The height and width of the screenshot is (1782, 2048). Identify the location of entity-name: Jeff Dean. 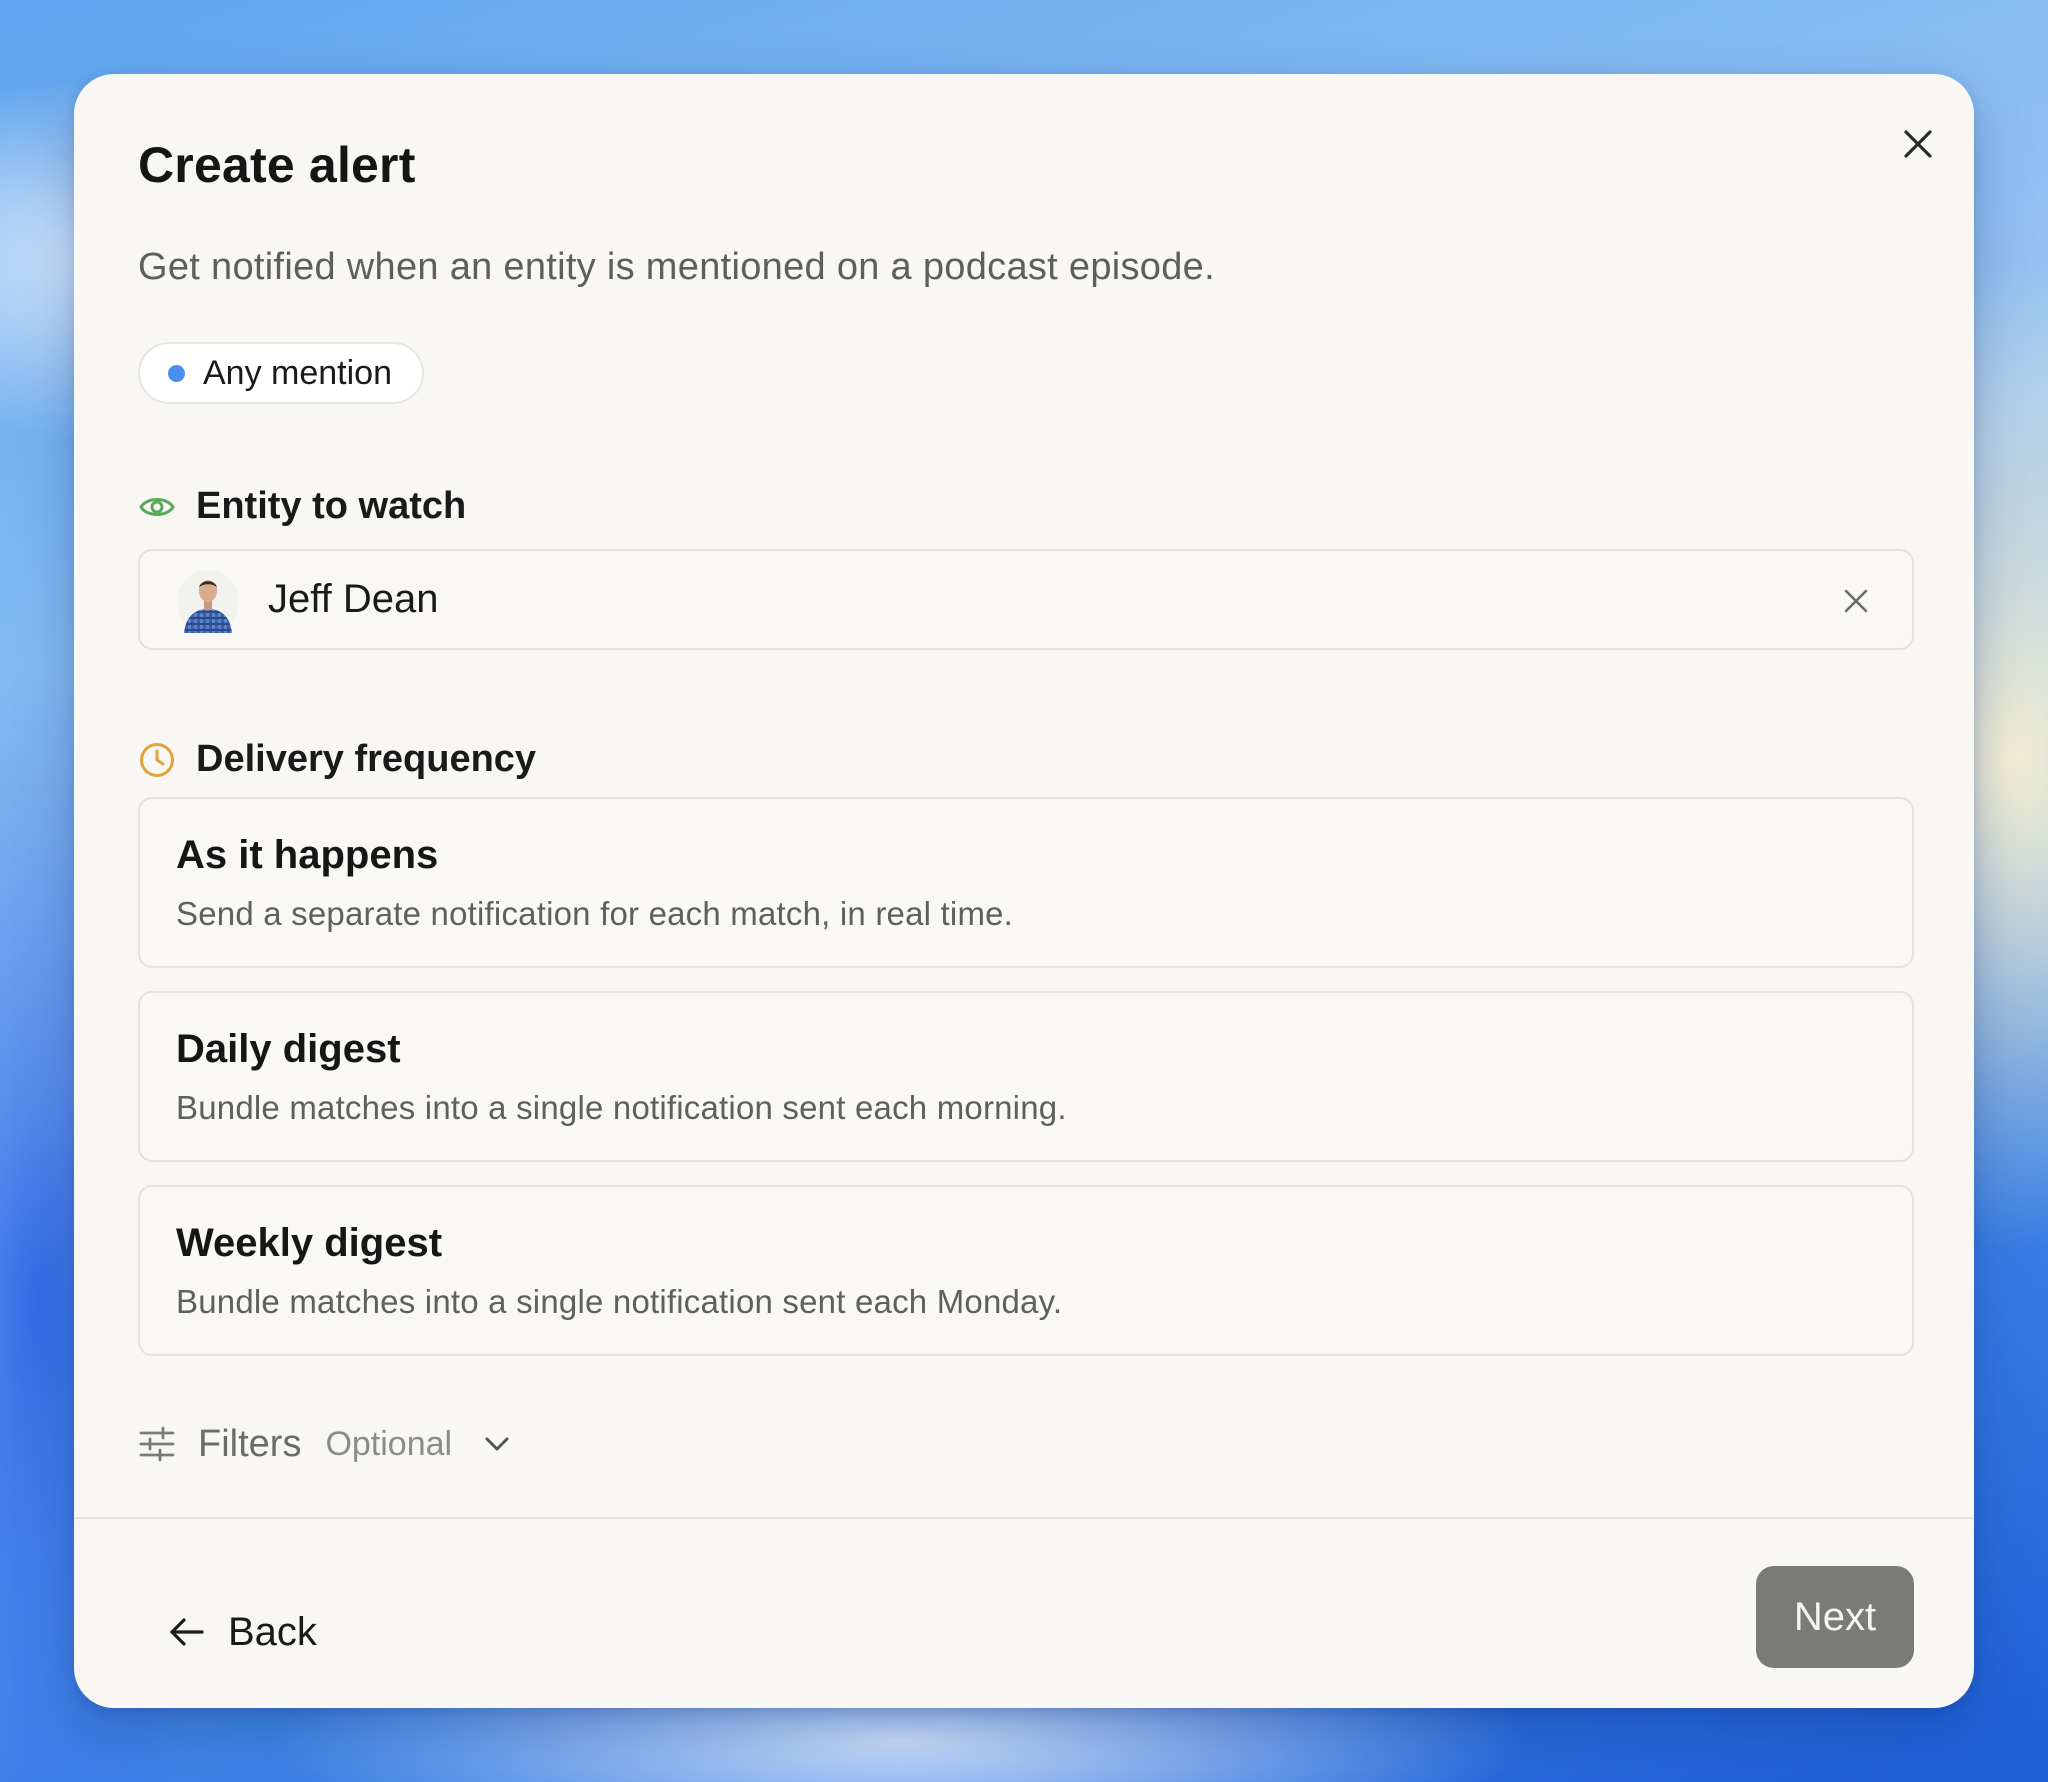
(353, 599).